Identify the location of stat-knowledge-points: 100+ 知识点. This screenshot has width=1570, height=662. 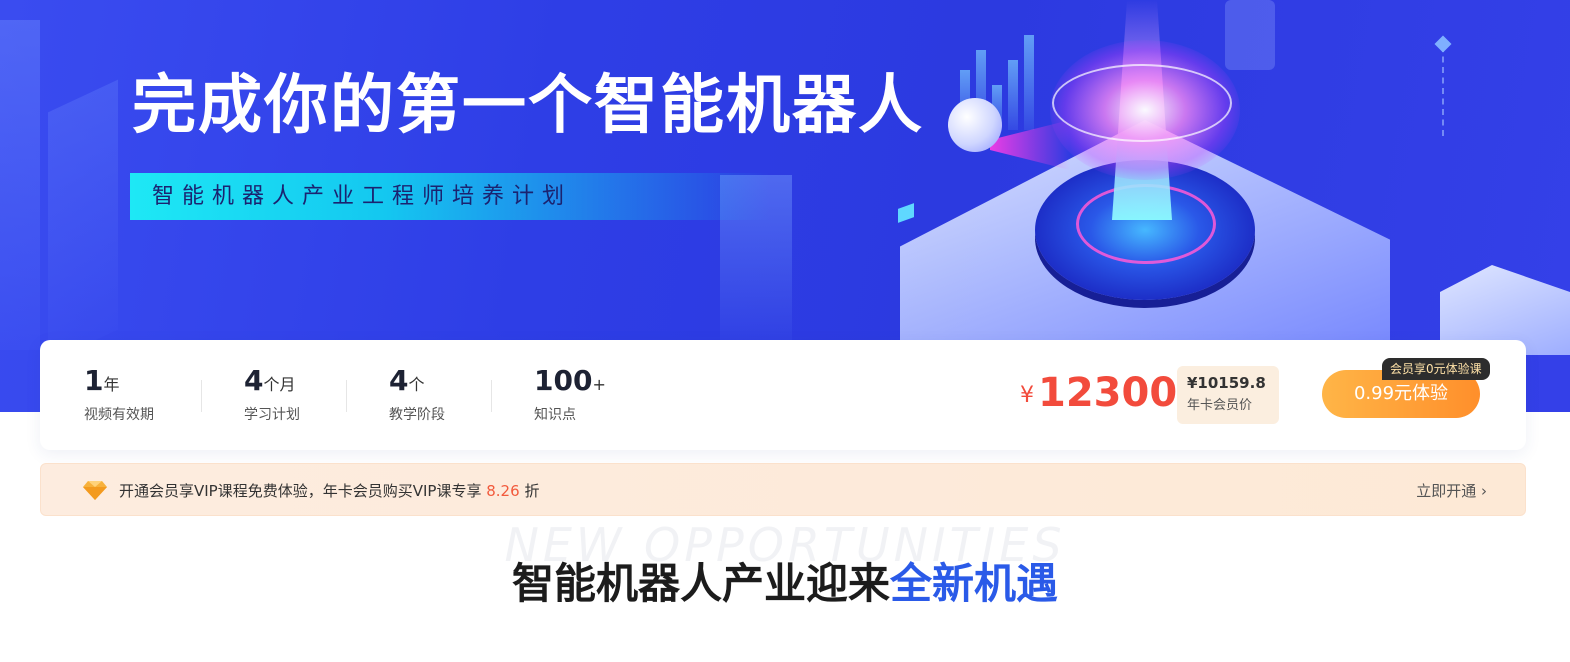
(570, 394).